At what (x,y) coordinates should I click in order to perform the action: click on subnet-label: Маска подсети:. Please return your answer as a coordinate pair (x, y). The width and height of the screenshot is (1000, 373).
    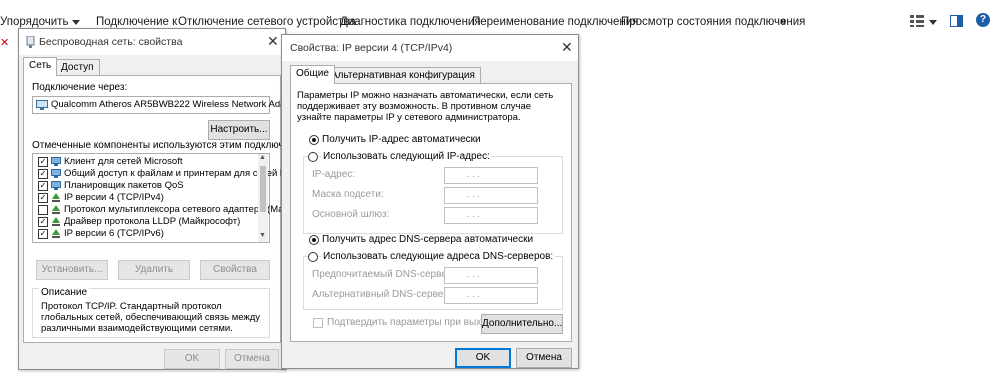
    Looking at the image, I should click on (348, 194).